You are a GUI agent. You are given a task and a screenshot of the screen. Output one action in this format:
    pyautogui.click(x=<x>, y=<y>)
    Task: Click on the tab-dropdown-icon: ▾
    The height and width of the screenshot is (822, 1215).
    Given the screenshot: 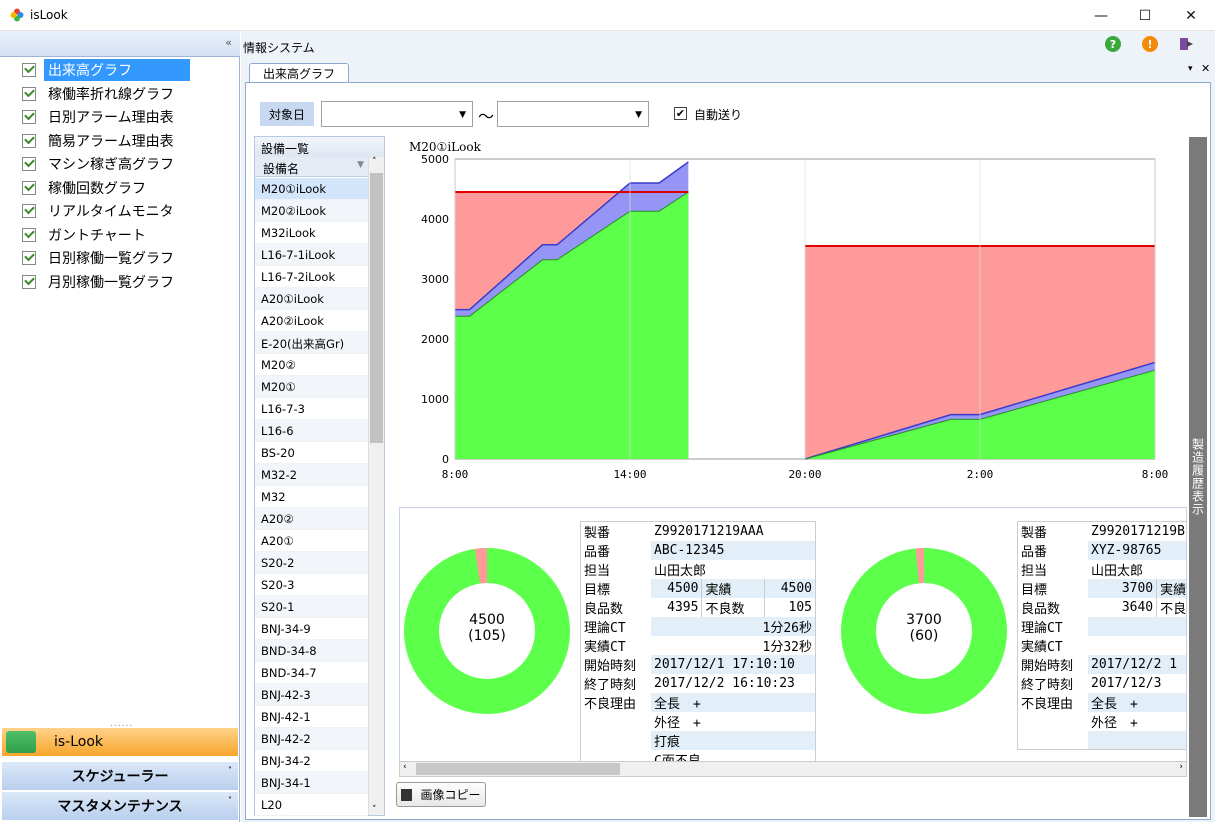 What is the action you would take?
    pyautogui.click(x=1190, y=69)
    